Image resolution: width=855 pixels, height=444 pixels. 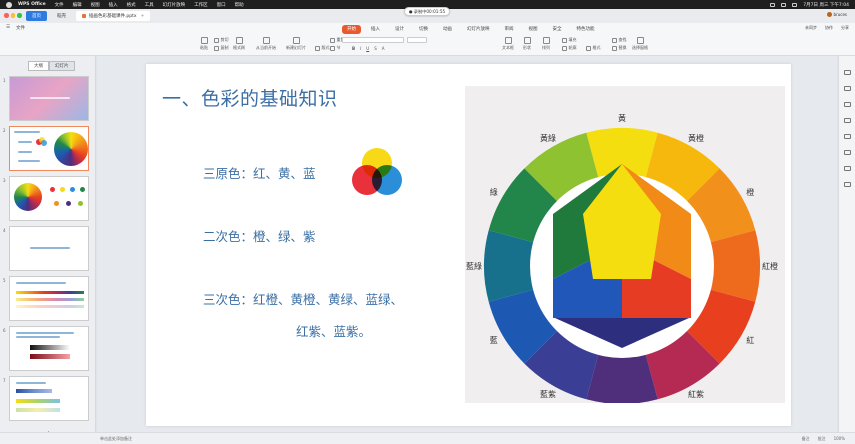 I want to click on notes-placeholder: 单击此处添加备注, so click(x=116, y=439).